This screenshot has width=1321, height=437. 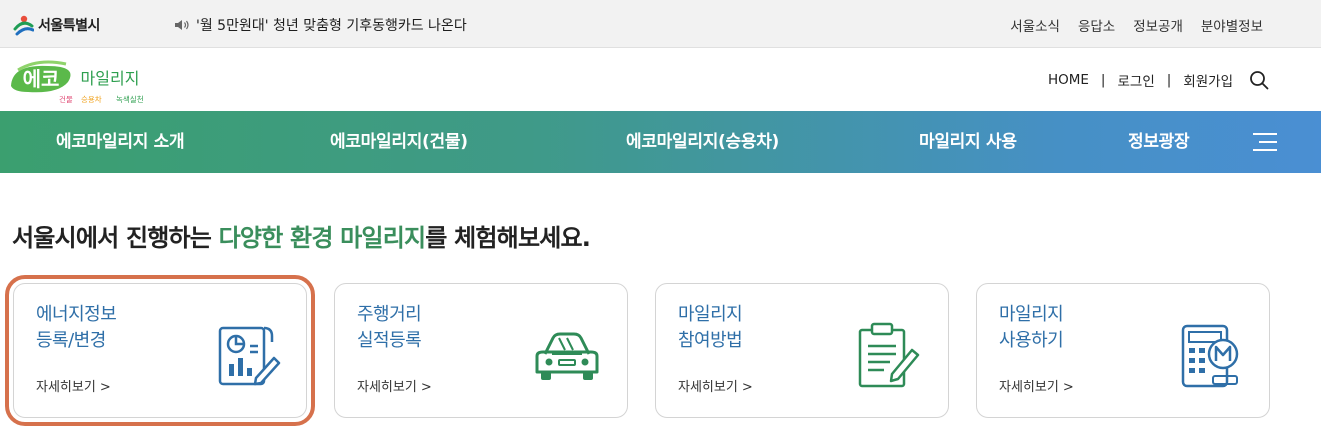 I want to click on svg-text: 마일리지, so click(x=110, y=78).